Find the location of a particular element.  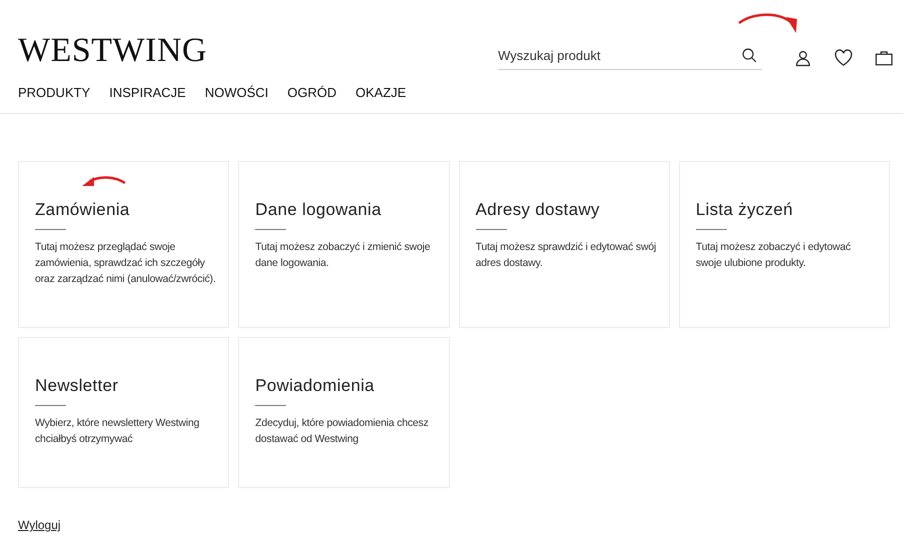

card-description: Wybierz, które newslettery Westwing chciałbyś otrzymywać is located at coordinates (117, 431).